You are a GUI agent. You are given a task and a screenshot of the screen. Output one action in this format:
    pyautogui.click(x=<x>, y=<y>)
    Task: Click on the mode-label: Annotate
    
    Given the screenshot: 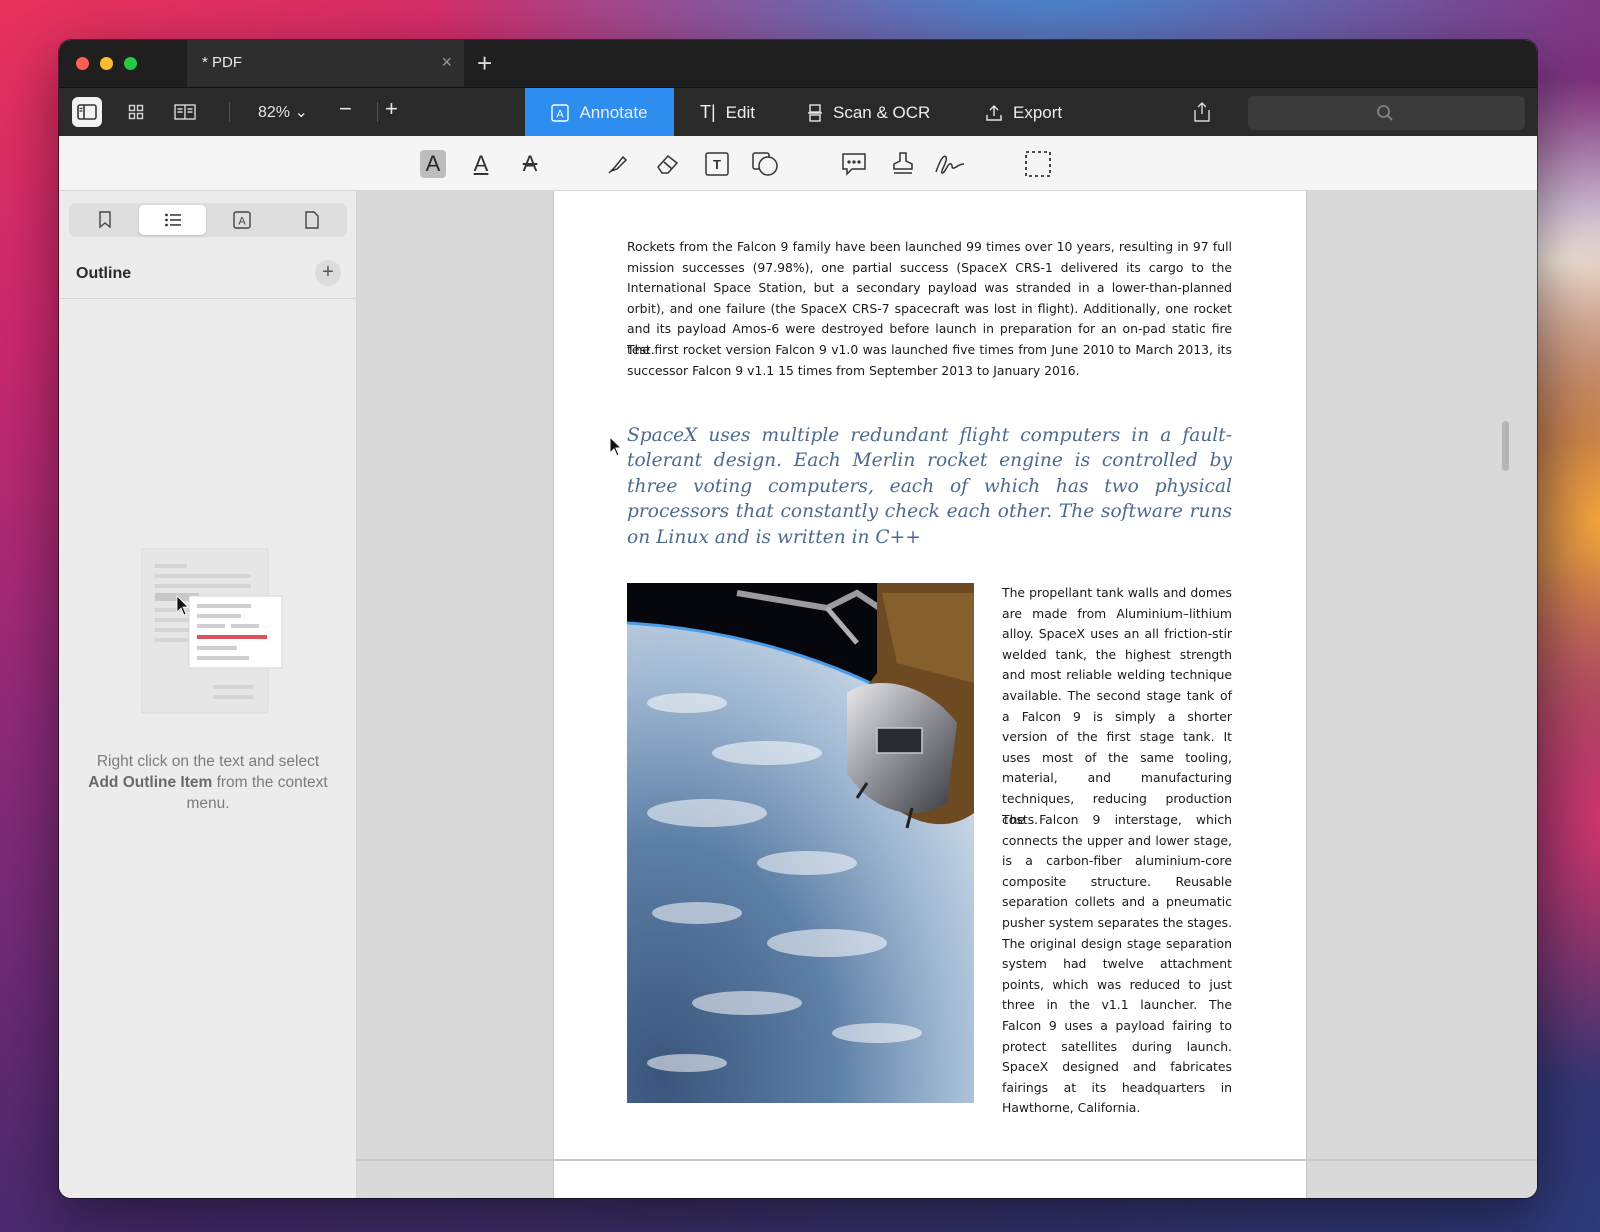 What is the action you would take?
    pyautogui.click(x=613, y=112)
    